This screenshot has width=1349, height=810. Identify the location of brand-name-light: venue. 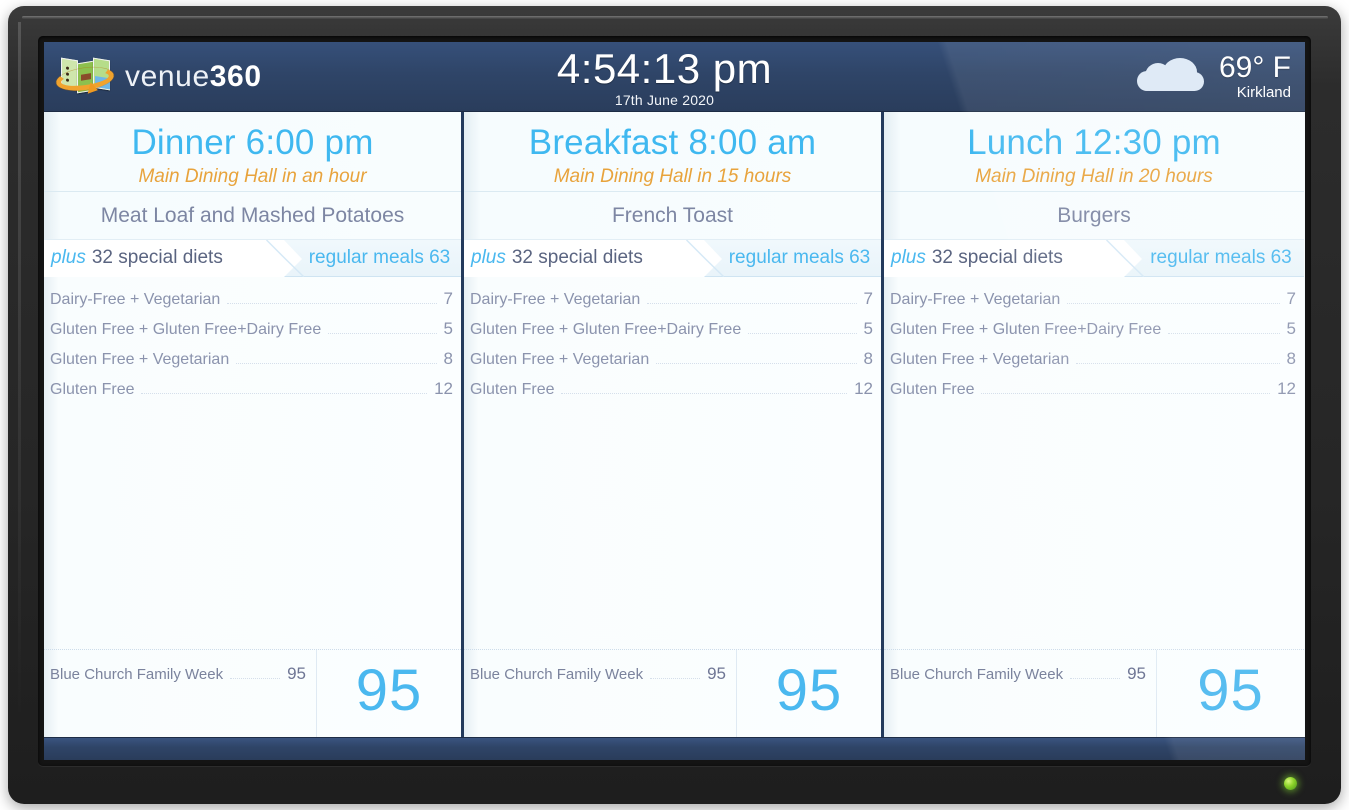
(167, 76).